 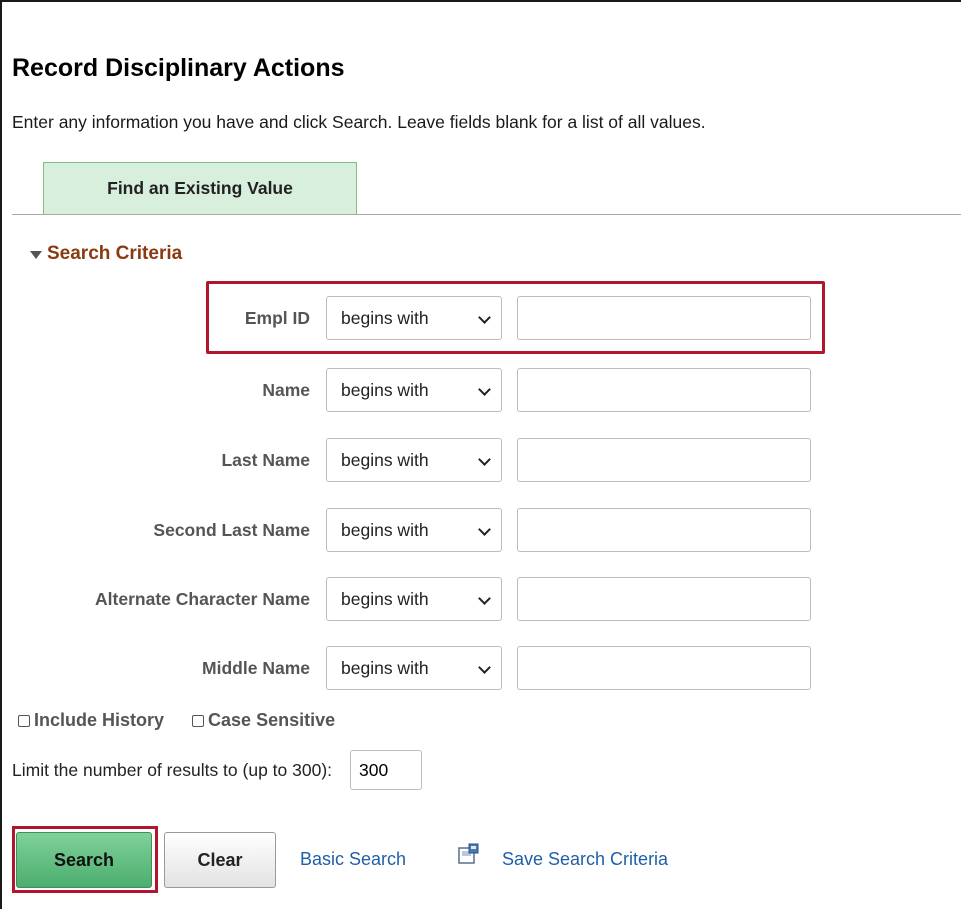 I want to click on include-history-checkbox, so click(x=24, y=720).